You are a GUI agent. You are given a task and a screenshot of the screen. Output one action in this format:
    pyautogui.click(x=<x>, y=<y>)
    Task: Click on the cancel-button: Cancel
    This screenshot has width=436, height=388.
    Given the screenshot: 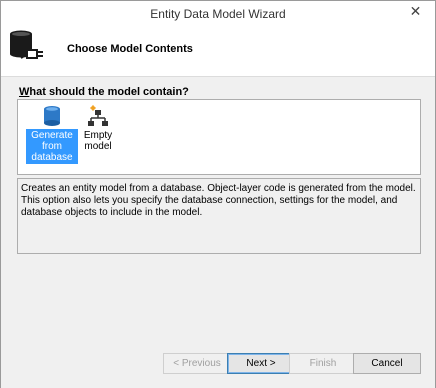 What is the action you would take?
    pyautogui.click(x=387, y=363)
    